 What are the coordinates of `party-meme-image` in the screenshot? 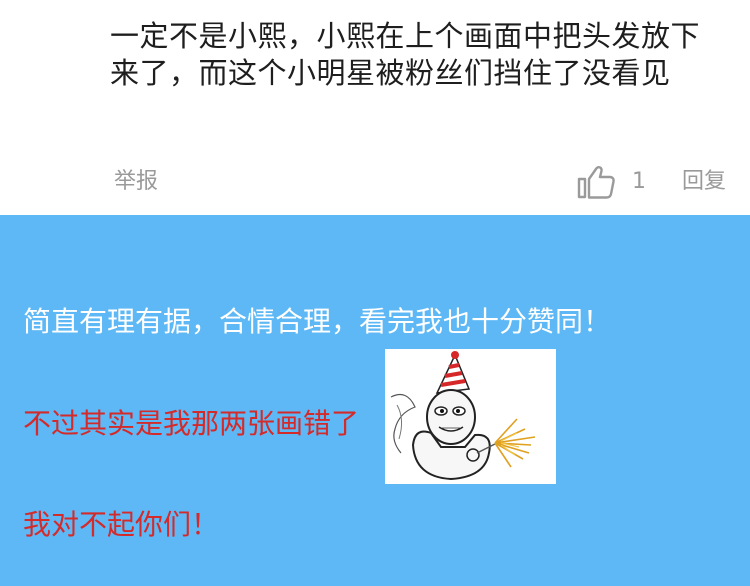 It's located at (470, 416).